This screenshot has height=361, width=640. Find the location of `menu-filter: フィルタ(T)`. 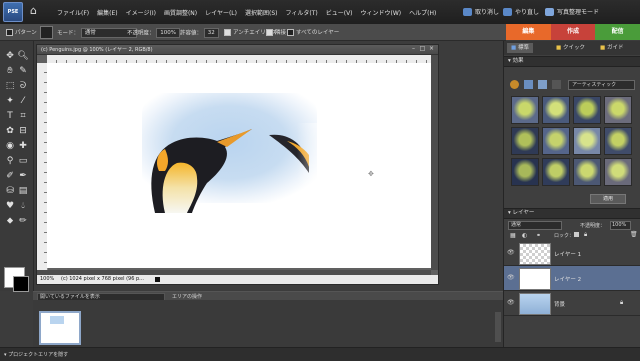

menu-filter: フィルタ(T) is located at coordinates (302, 12).